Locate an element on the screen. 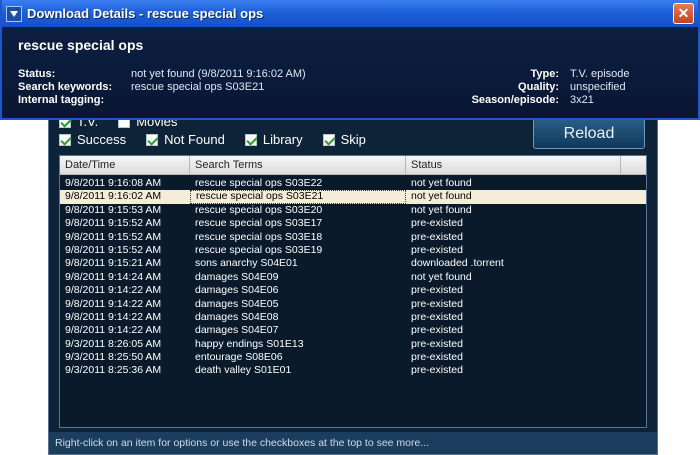 The width and height of the screenshot is (700, 455). filter-success-checkbox: Success is located at coordinates (92, 139).